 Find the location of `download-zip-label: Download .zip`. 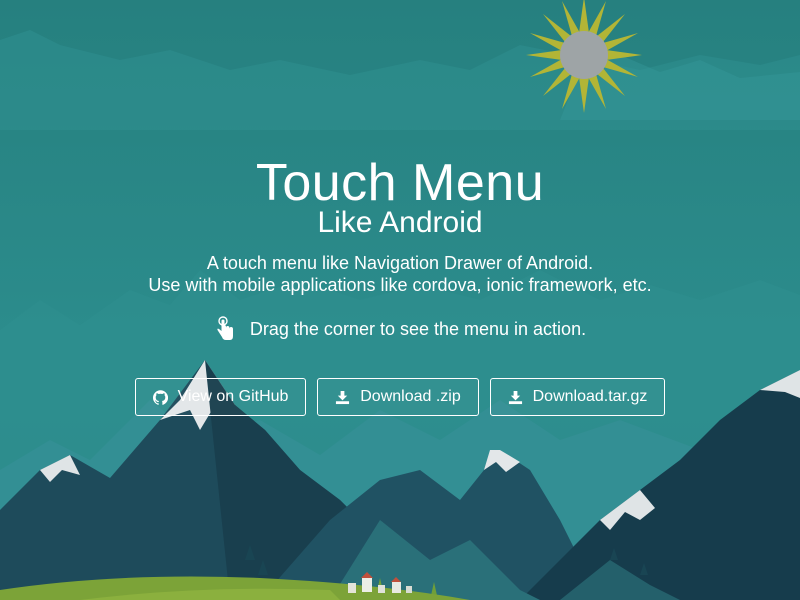

download-zip-label: Download .zip is located at coordinates (410, 396).